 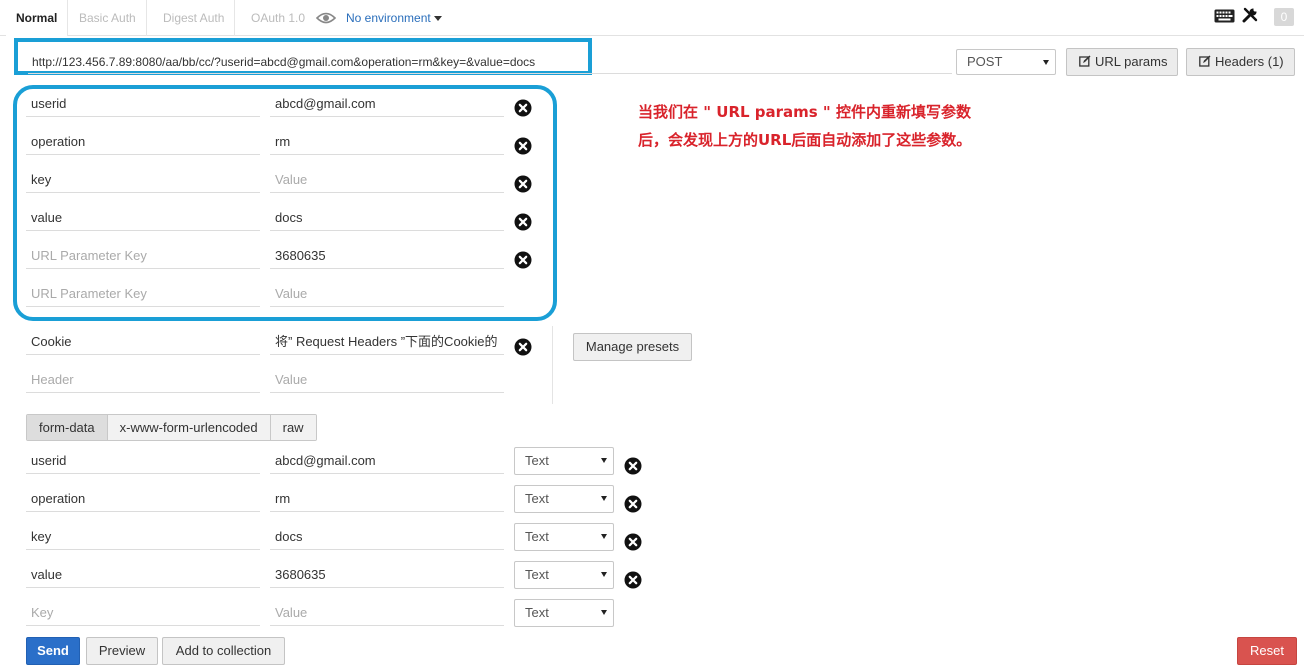 I want to click on tab-raw: raw, so click(x=293, y=427).